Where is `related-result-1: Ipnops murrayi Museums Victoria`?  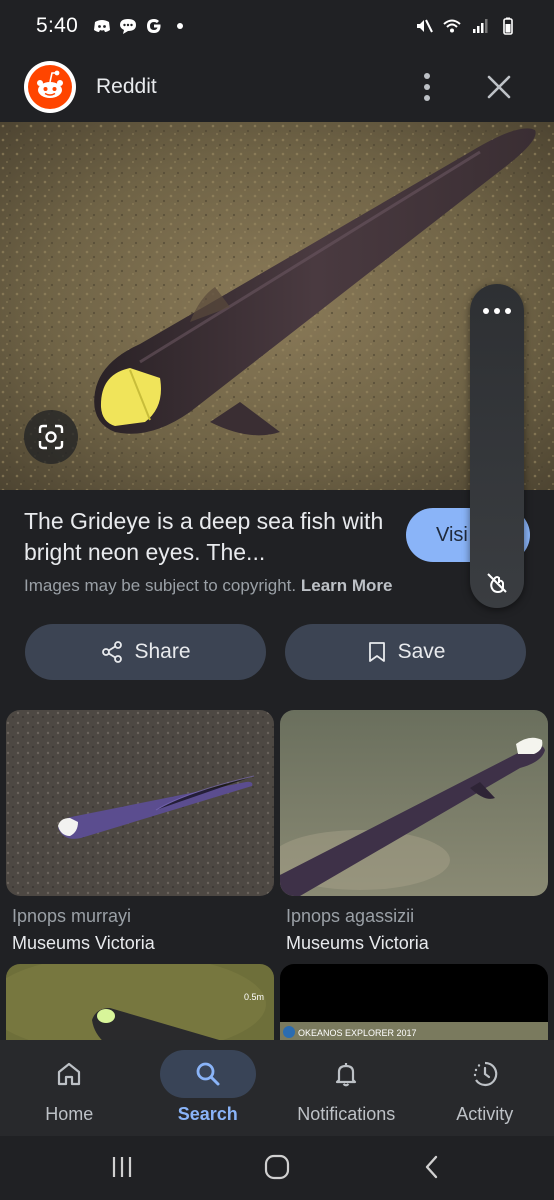 related-result-1: Ipnops murrayi Museums Victoria is located at coordinates (140, 832).